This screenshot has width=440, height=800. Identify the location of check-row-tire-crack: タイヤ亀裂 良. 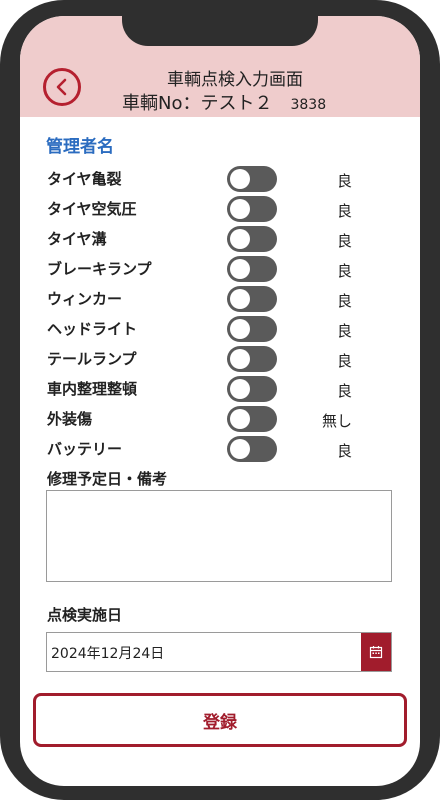
(220, 180).